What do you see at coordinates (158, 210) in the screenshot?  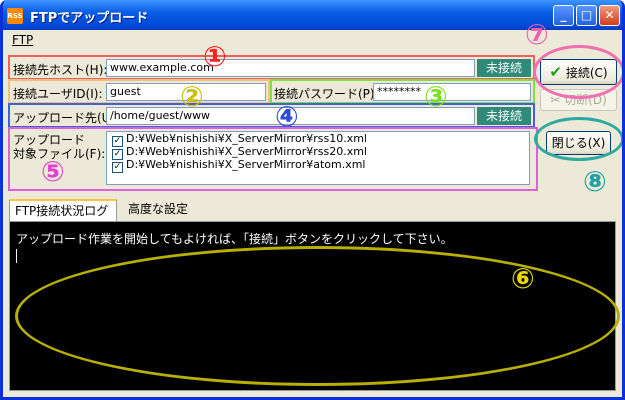 I see `tab-advanced-settings: 高度な設定` at bounding box center [158, 210].